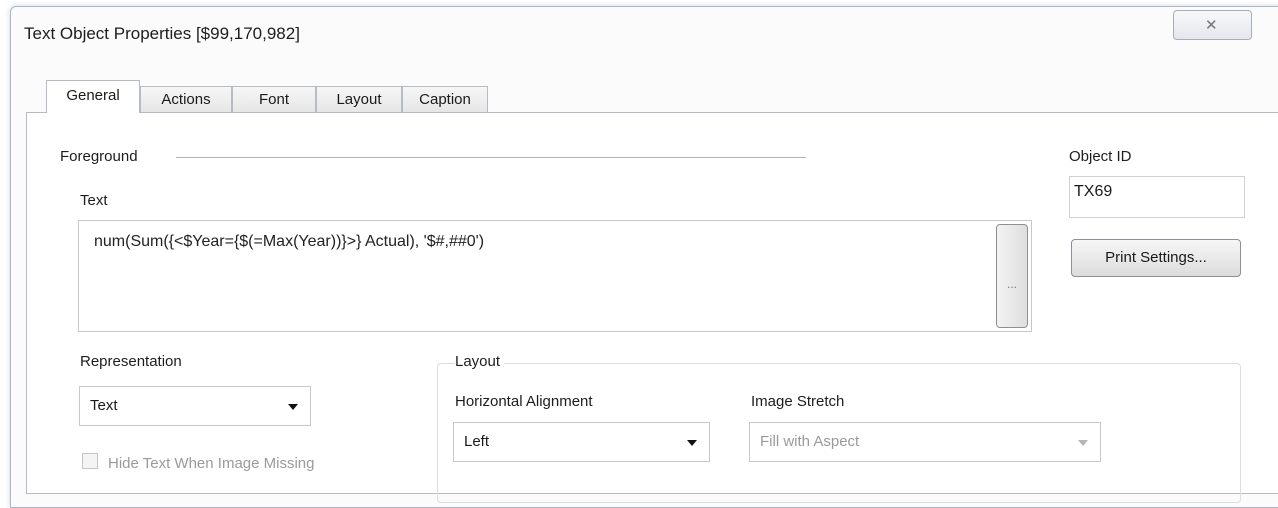 Image resolution: width=1278 pixels, height=508 pixels. What do you see at coordinates (359, 99) in the screenshot?
I see `tab-layout: Layout` at bounding box center [359, 99].